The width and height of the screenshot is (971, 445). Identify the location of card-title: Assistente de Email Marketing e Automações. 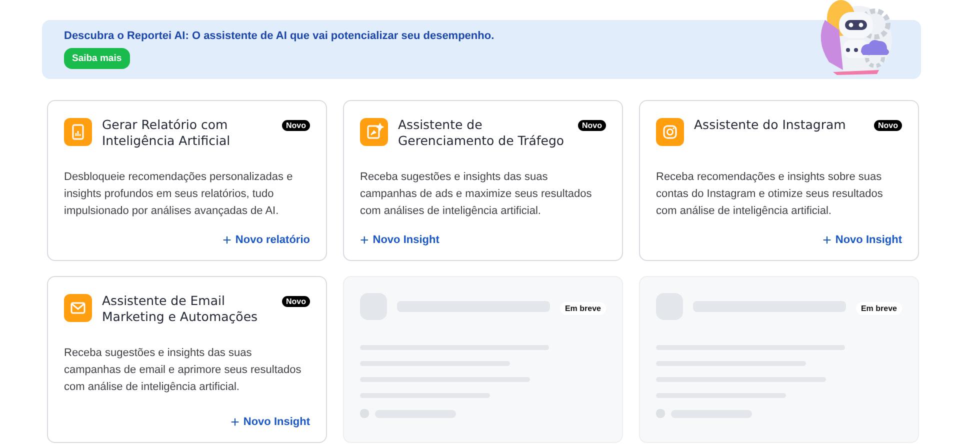
(180, 309).